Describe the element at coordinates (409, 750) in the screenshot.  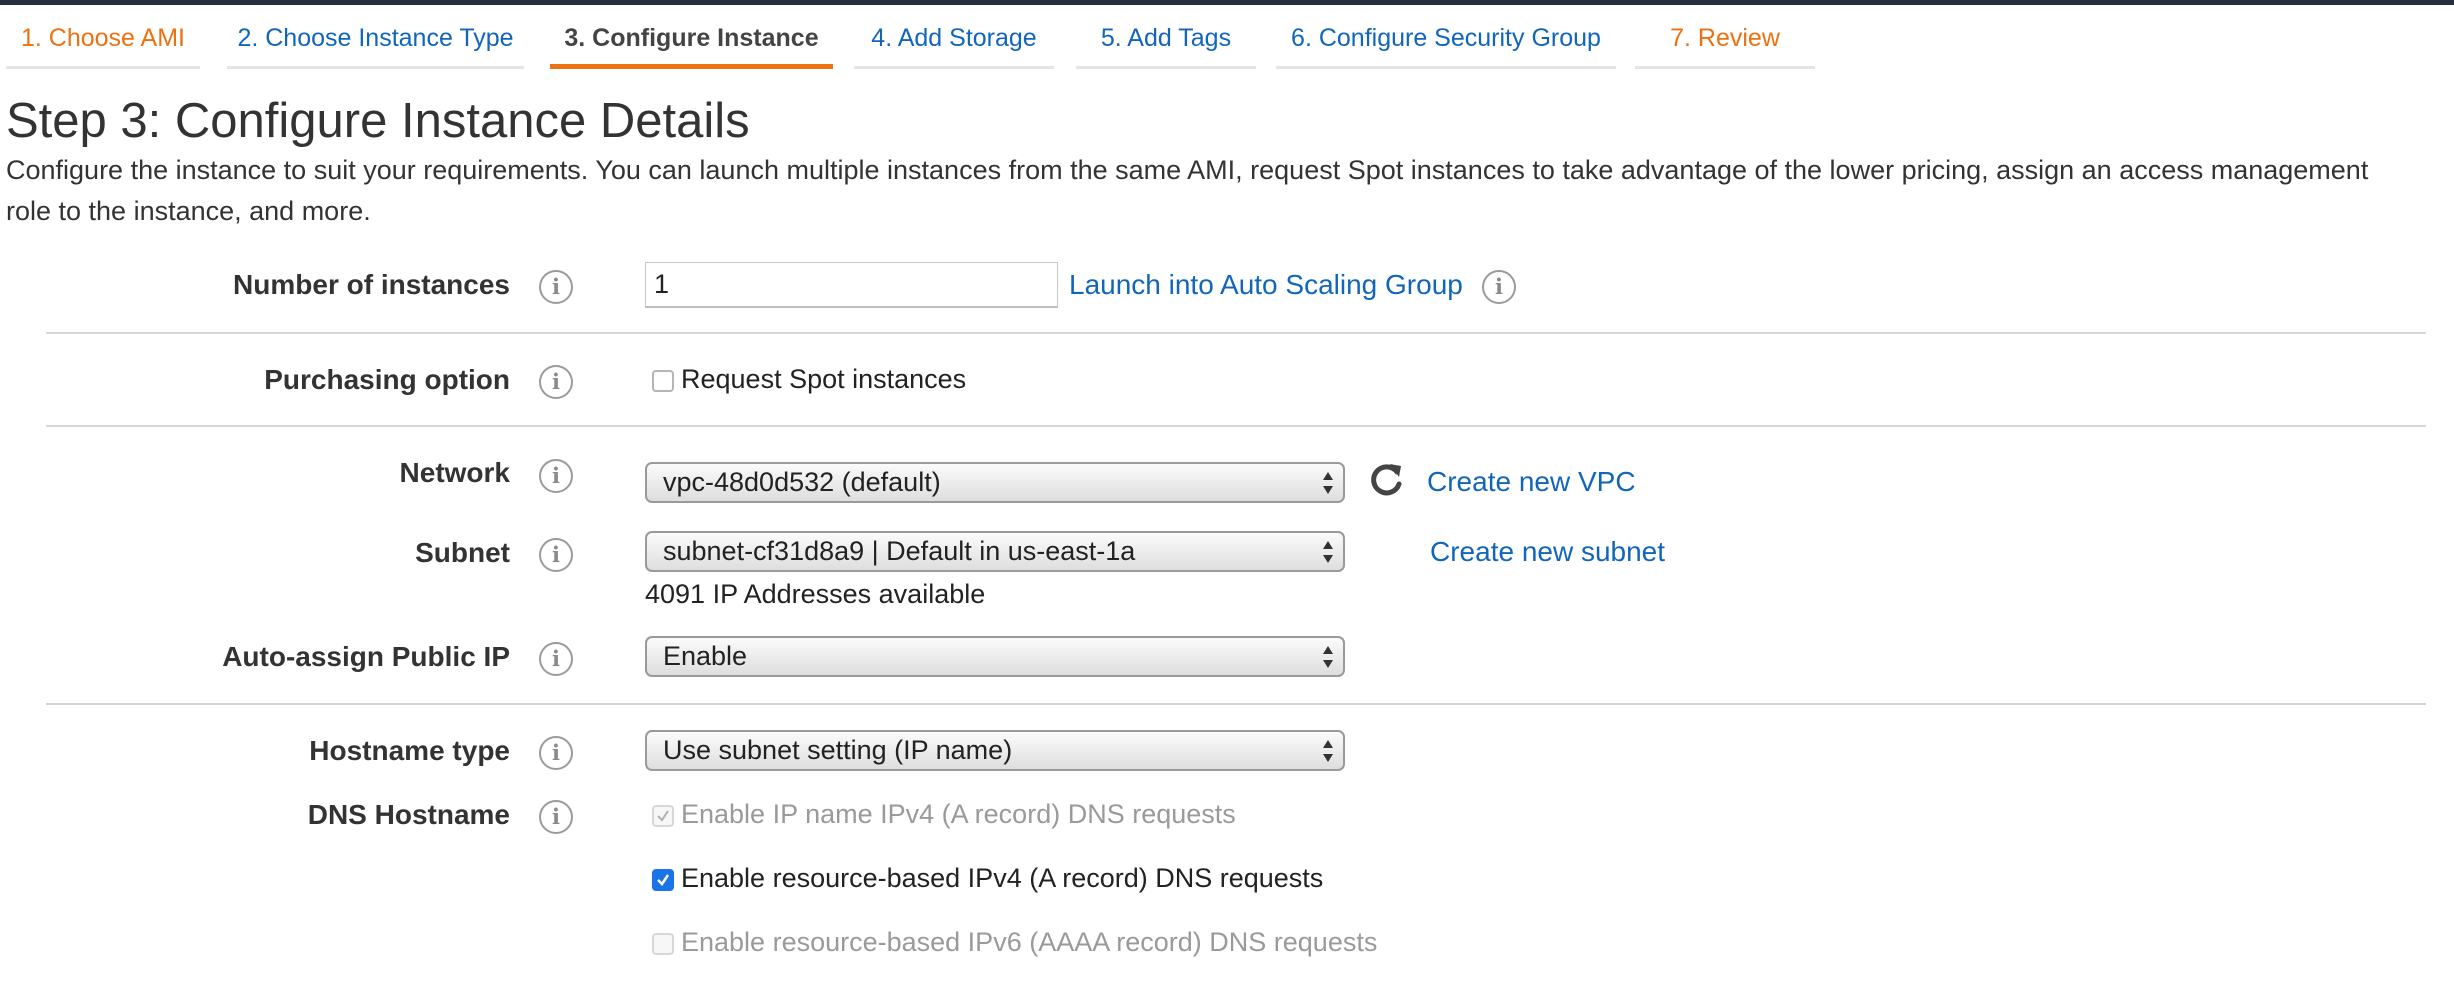
I see `hostname-type-label: Hostname type` at that location.